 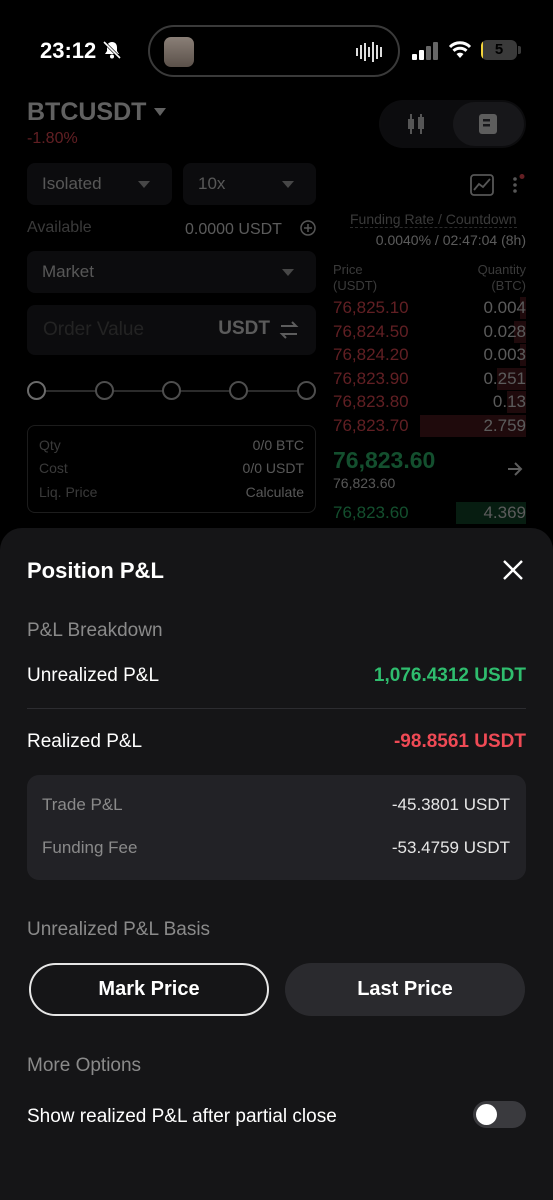 I want to click on ask-qty: 0.251, so click(x=504, y=378).